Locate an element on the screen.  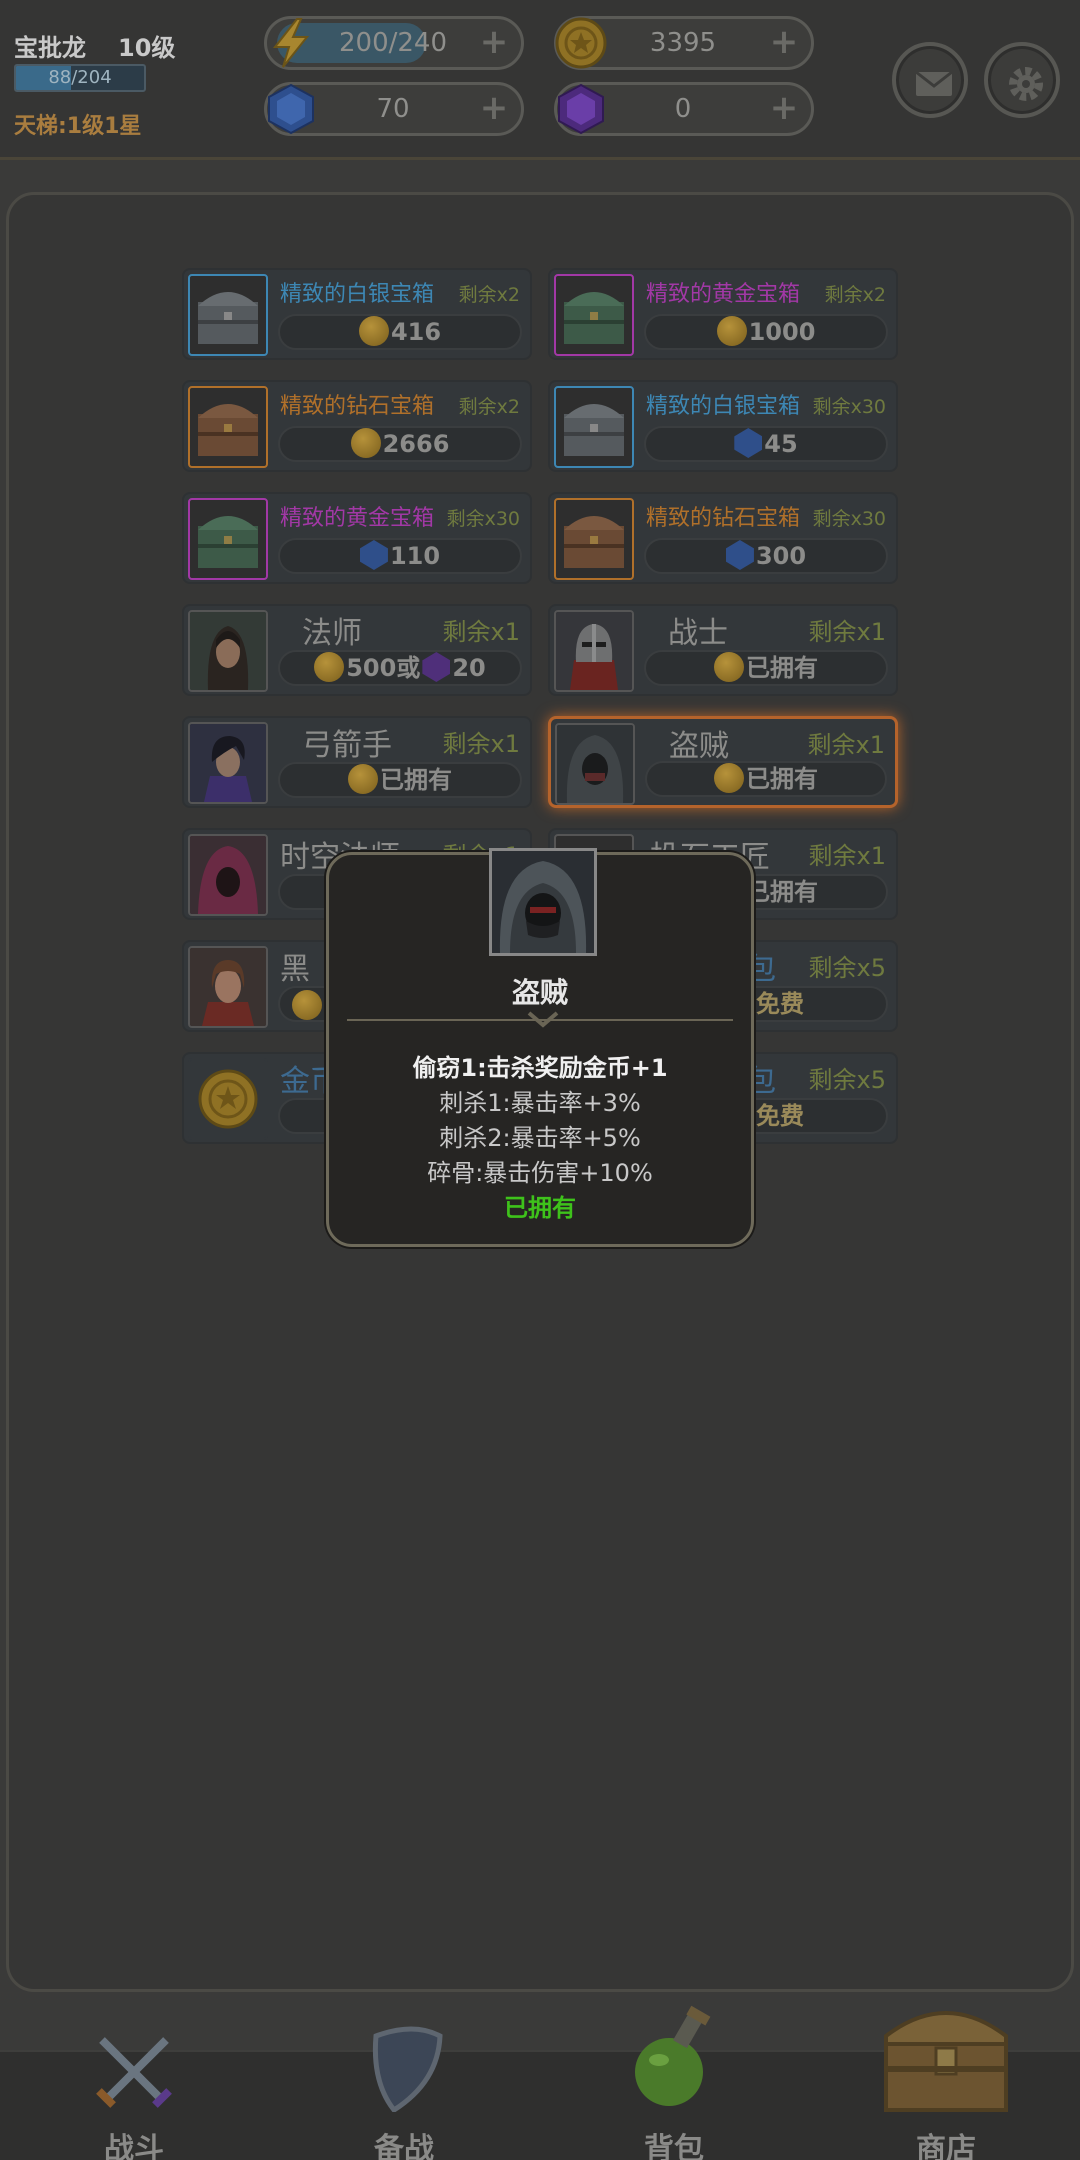
item-price: 1000 is located at coordinates (766, 332).